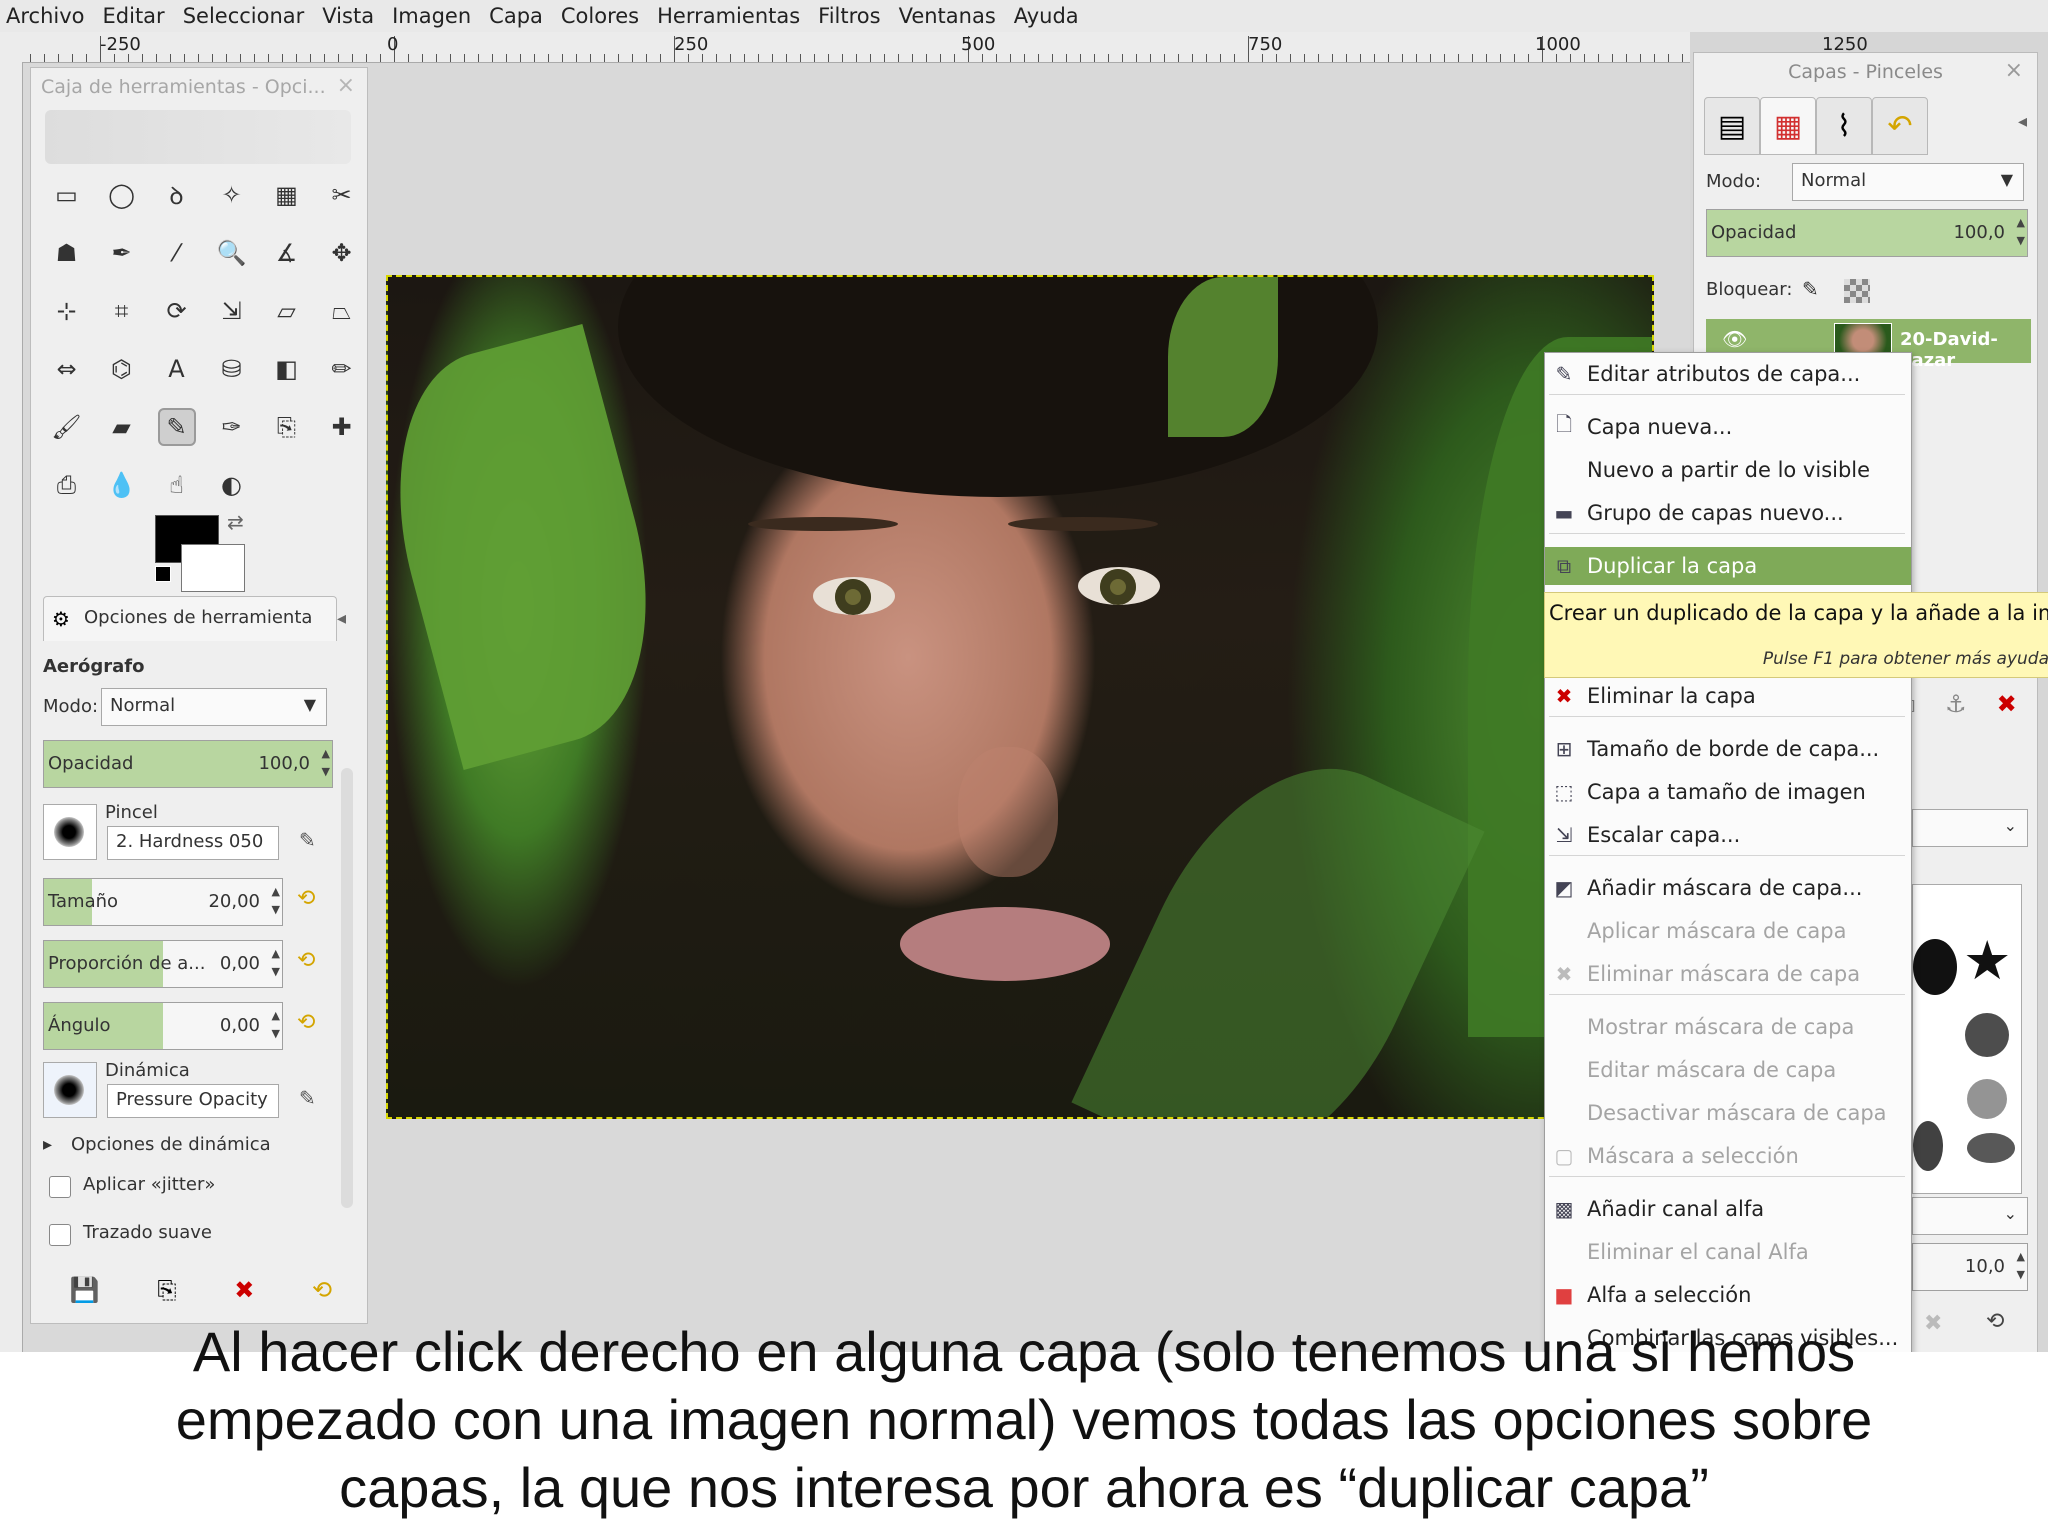 The image size is (2048, 1535). Describe the element at coordinates (322, 1290) in the screenshot. I see `reset-options-icon: ⟲` at that location.